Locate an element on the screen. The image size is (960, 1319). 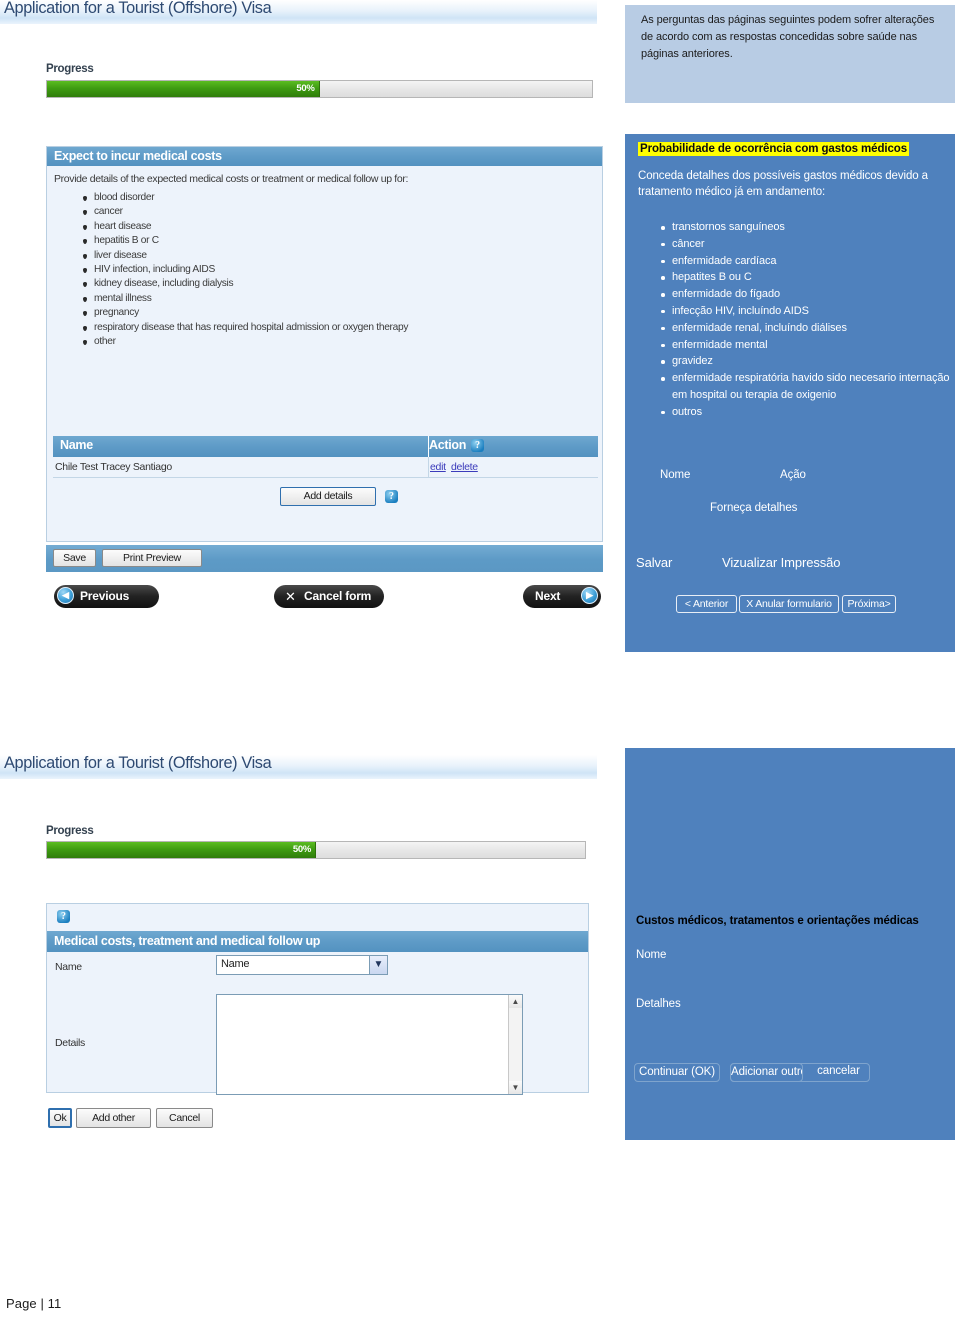
close-x-icon: ✕ is located at coordinates (290, 596).